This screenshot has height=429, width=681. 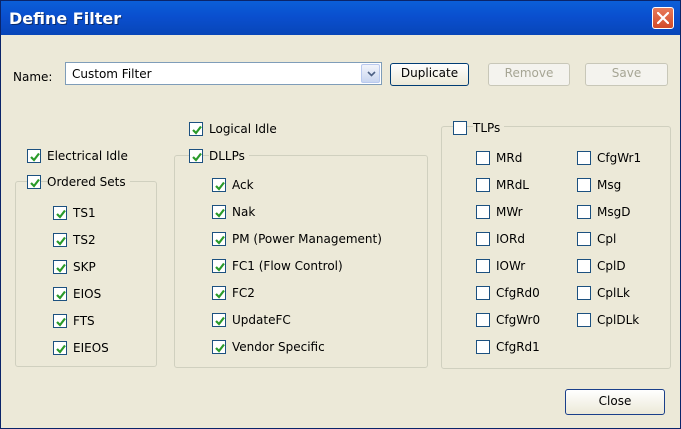 What do you see at coordinates (429, 74) in the screenshot?
I see `duplicate-button: Duplicate` at bounding box center [429, 74].